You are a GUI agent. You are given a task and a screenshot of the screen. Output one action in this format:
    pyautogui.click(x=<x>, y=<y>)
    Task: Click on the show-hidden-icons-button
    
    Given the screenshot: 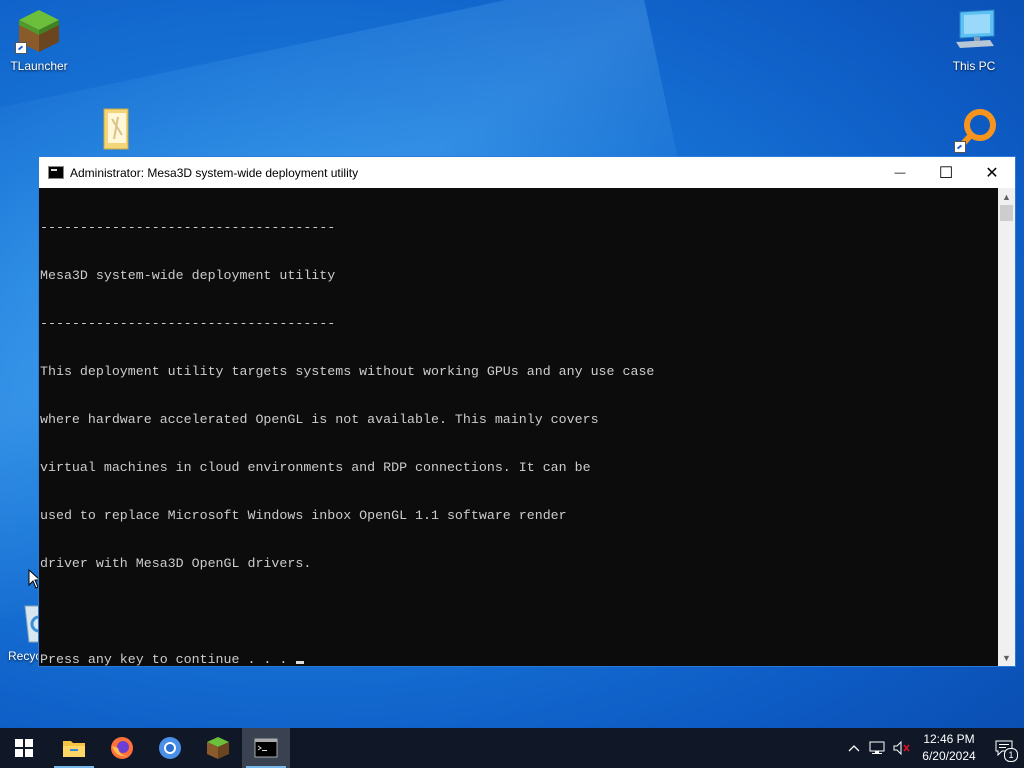 What is the action you would take?
    pyautogui.click(x=854, y=748)
    